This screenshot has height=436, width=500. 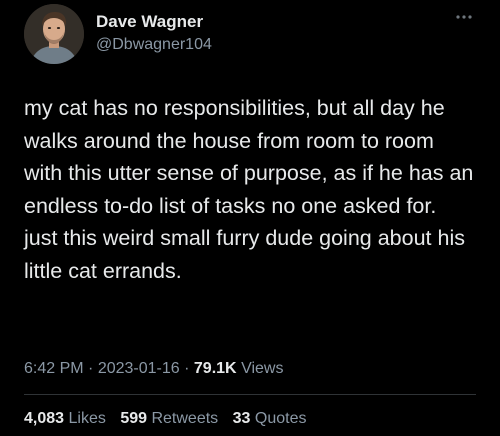 What do you see at coordinates (250, 394) in the screenshot?
I see `divider` at bounding box center [250, 394].